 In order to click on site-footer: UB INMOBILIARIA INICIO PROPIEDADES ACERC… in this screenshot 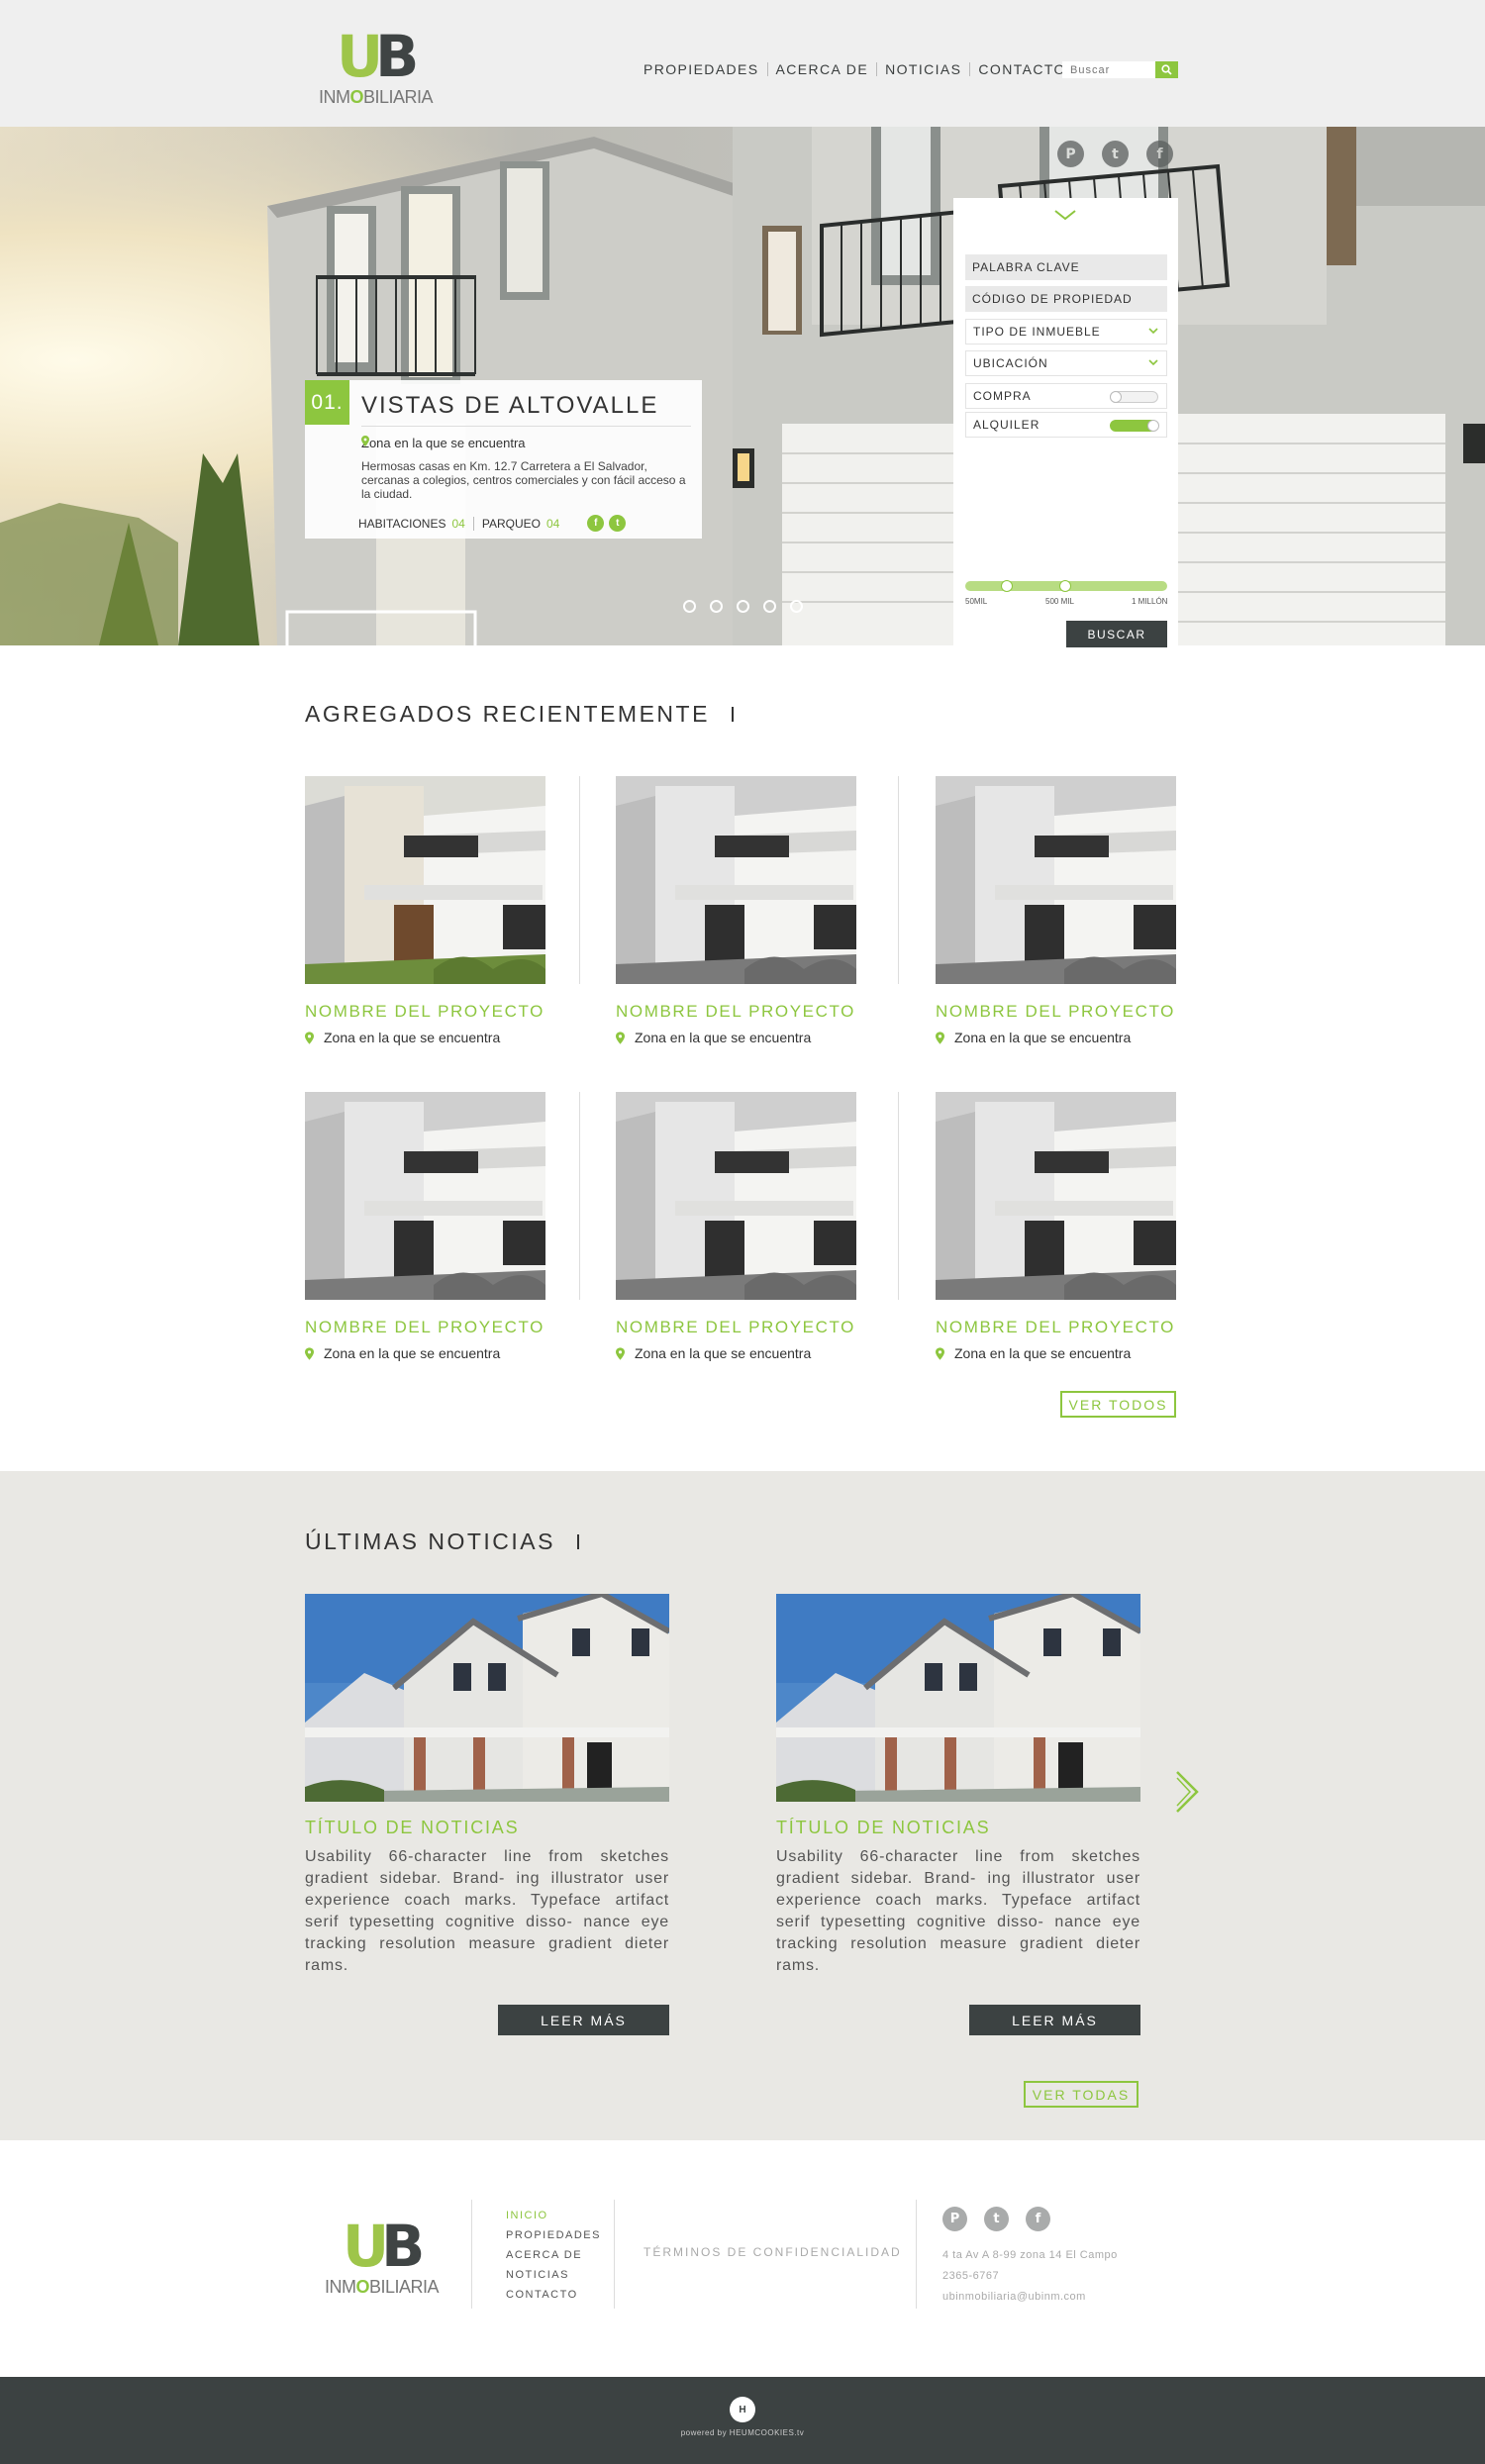, I will do `click(742, 2258)`.